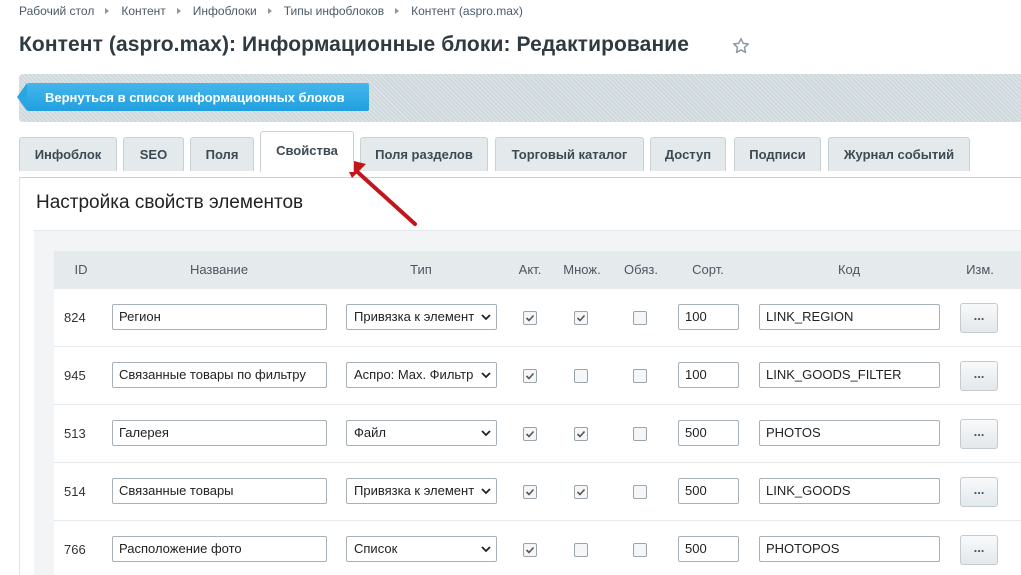 The height and width of the screenshot is (575, 1021). I want to click on breadcrumb-item-current: Контент (aspro.max), so click(467, 11).